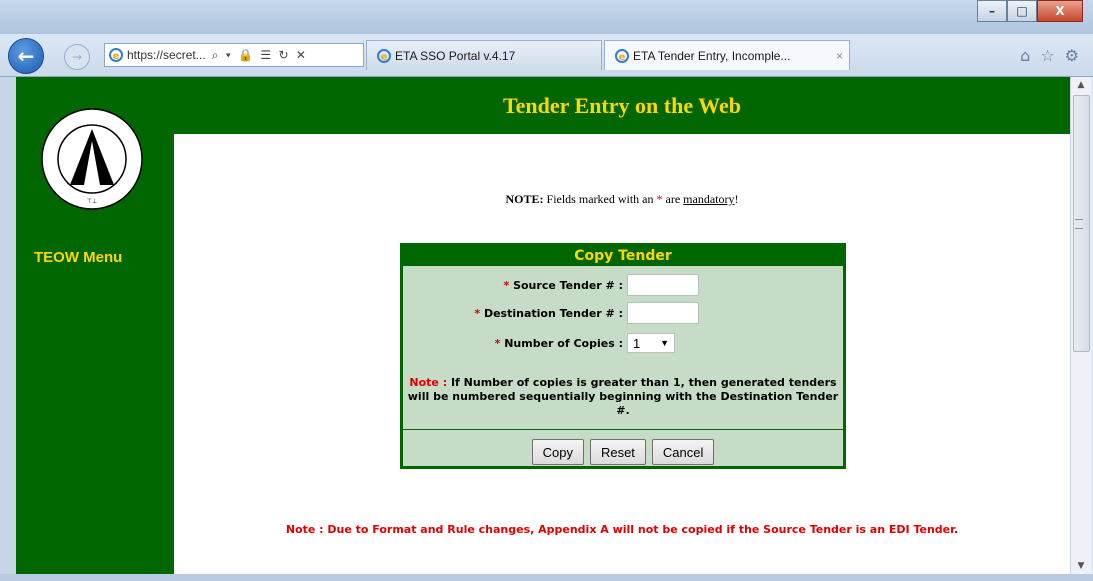 The height and width of the screenshot is (581, 1093). What do you see at coordinates (260, 55) in the screenshot?
I see `address-bar-tools: ⌕ ▾ 🔒 ☰ ↻ ✕` at bounding box center [260, 55].